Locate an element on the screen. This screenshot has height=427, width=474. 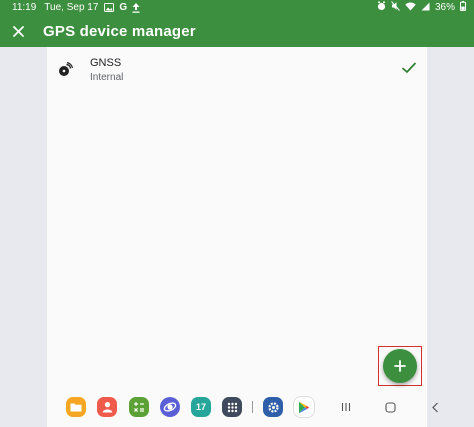
alarm-icon is located at coordinates (381, 7).